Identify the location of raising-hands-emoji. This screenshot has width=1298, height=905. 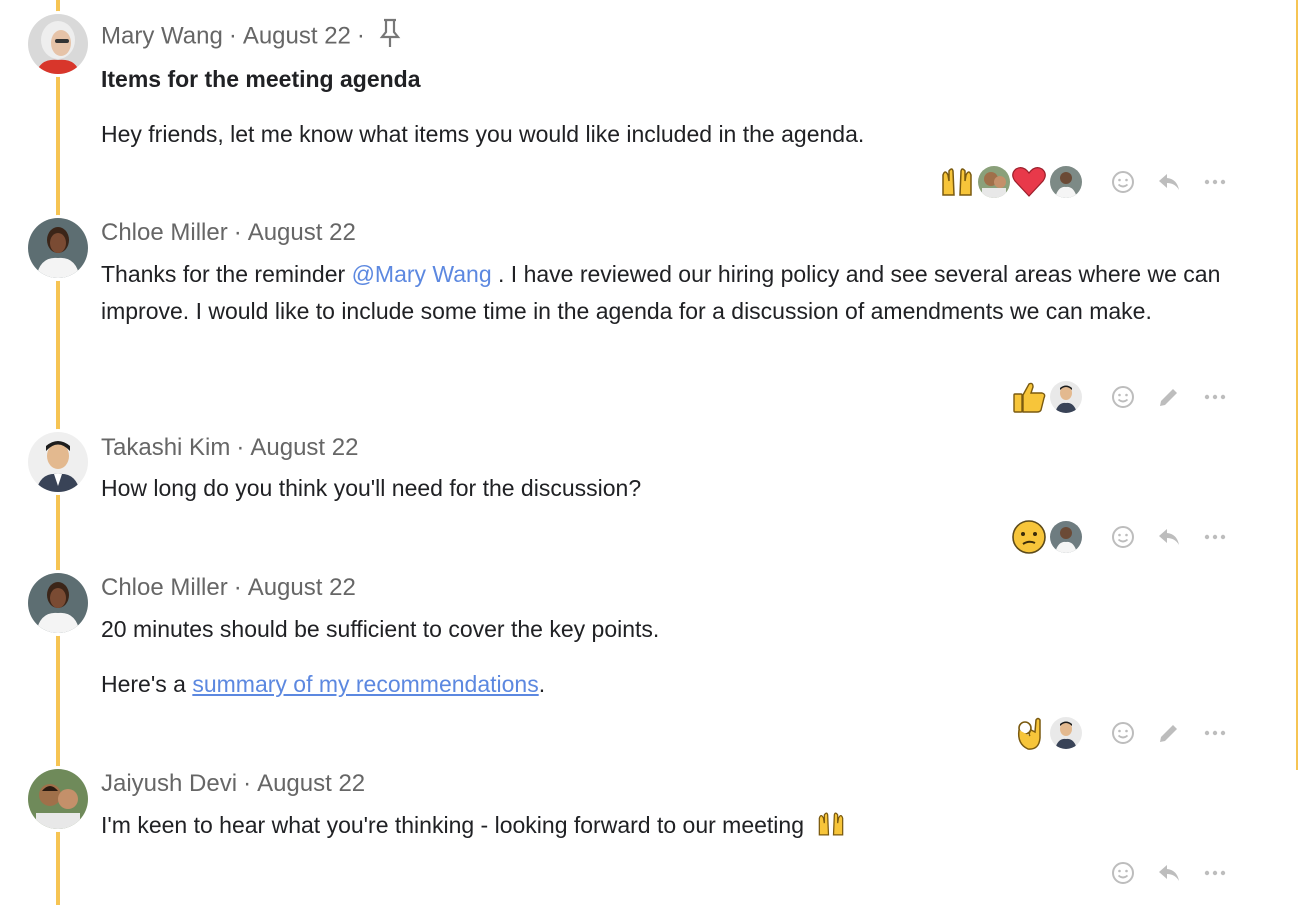
(831, 829).